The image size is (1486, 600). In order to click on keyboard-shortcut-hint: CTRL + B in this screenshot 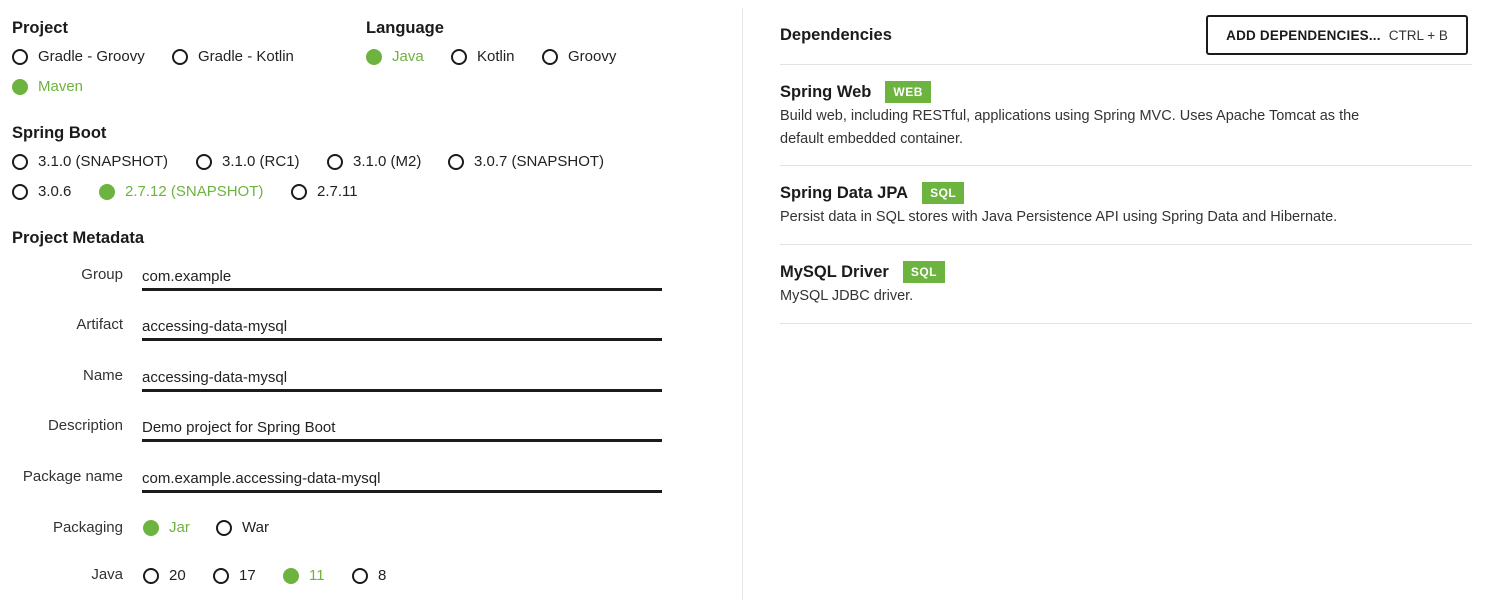, I will do `click(1418, 35)`.